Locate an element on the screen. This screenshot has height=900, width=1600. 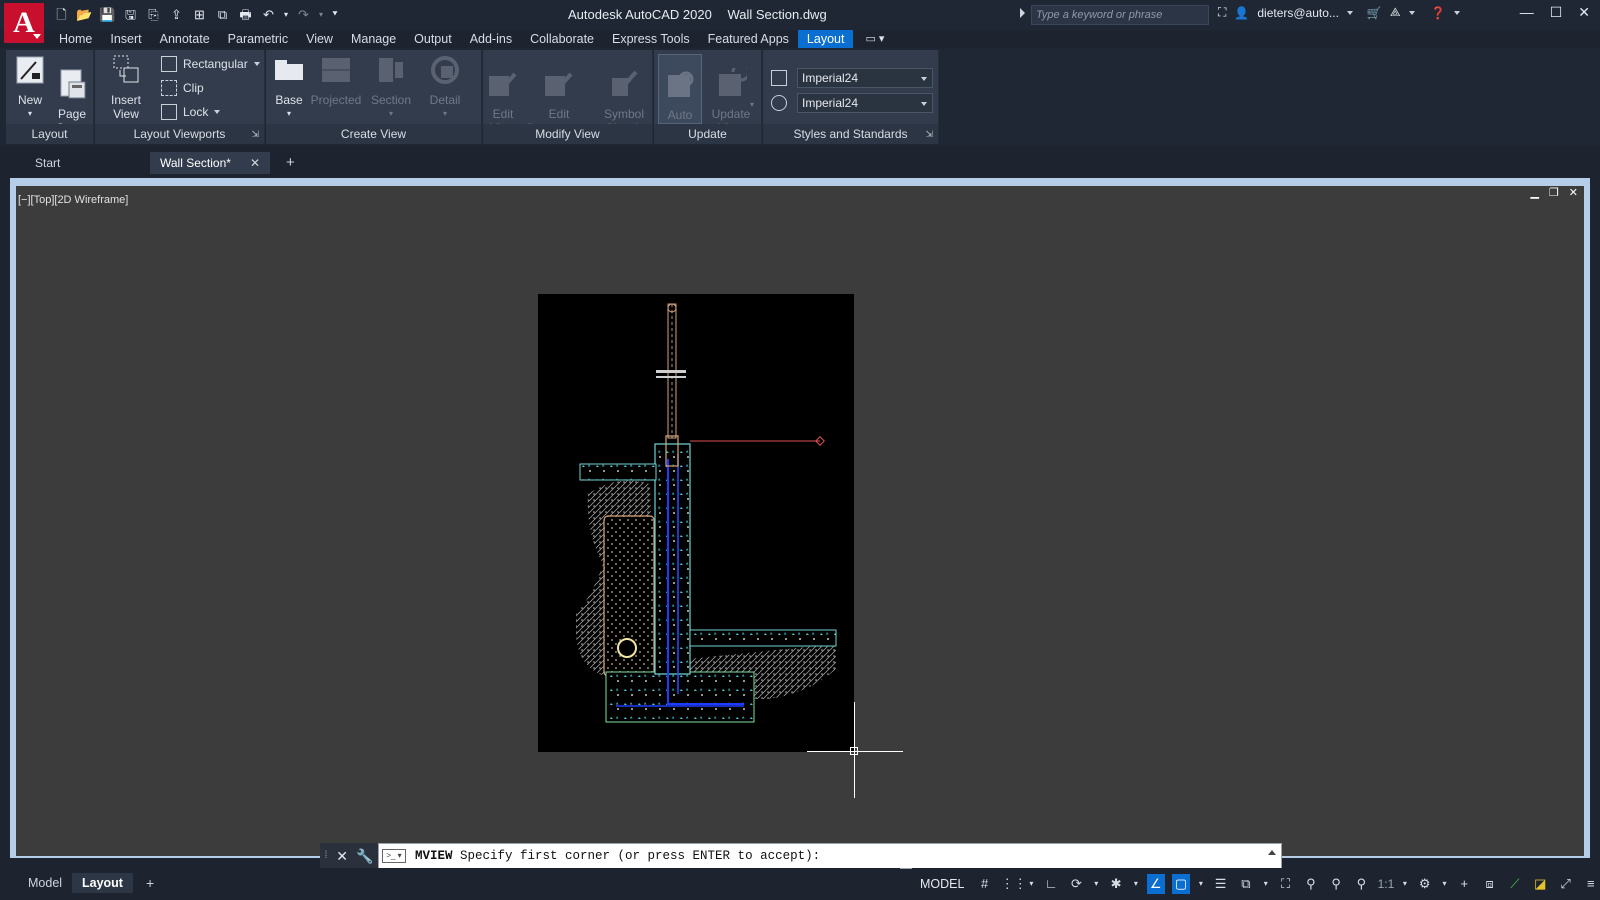
tab-annotate: Annotate is located at coordinates (185, 39).